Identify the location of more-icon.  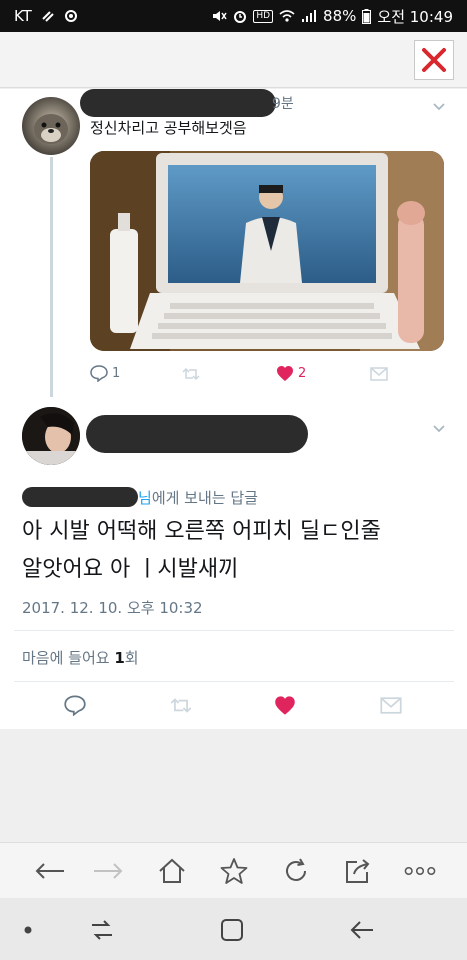
(420, 871).